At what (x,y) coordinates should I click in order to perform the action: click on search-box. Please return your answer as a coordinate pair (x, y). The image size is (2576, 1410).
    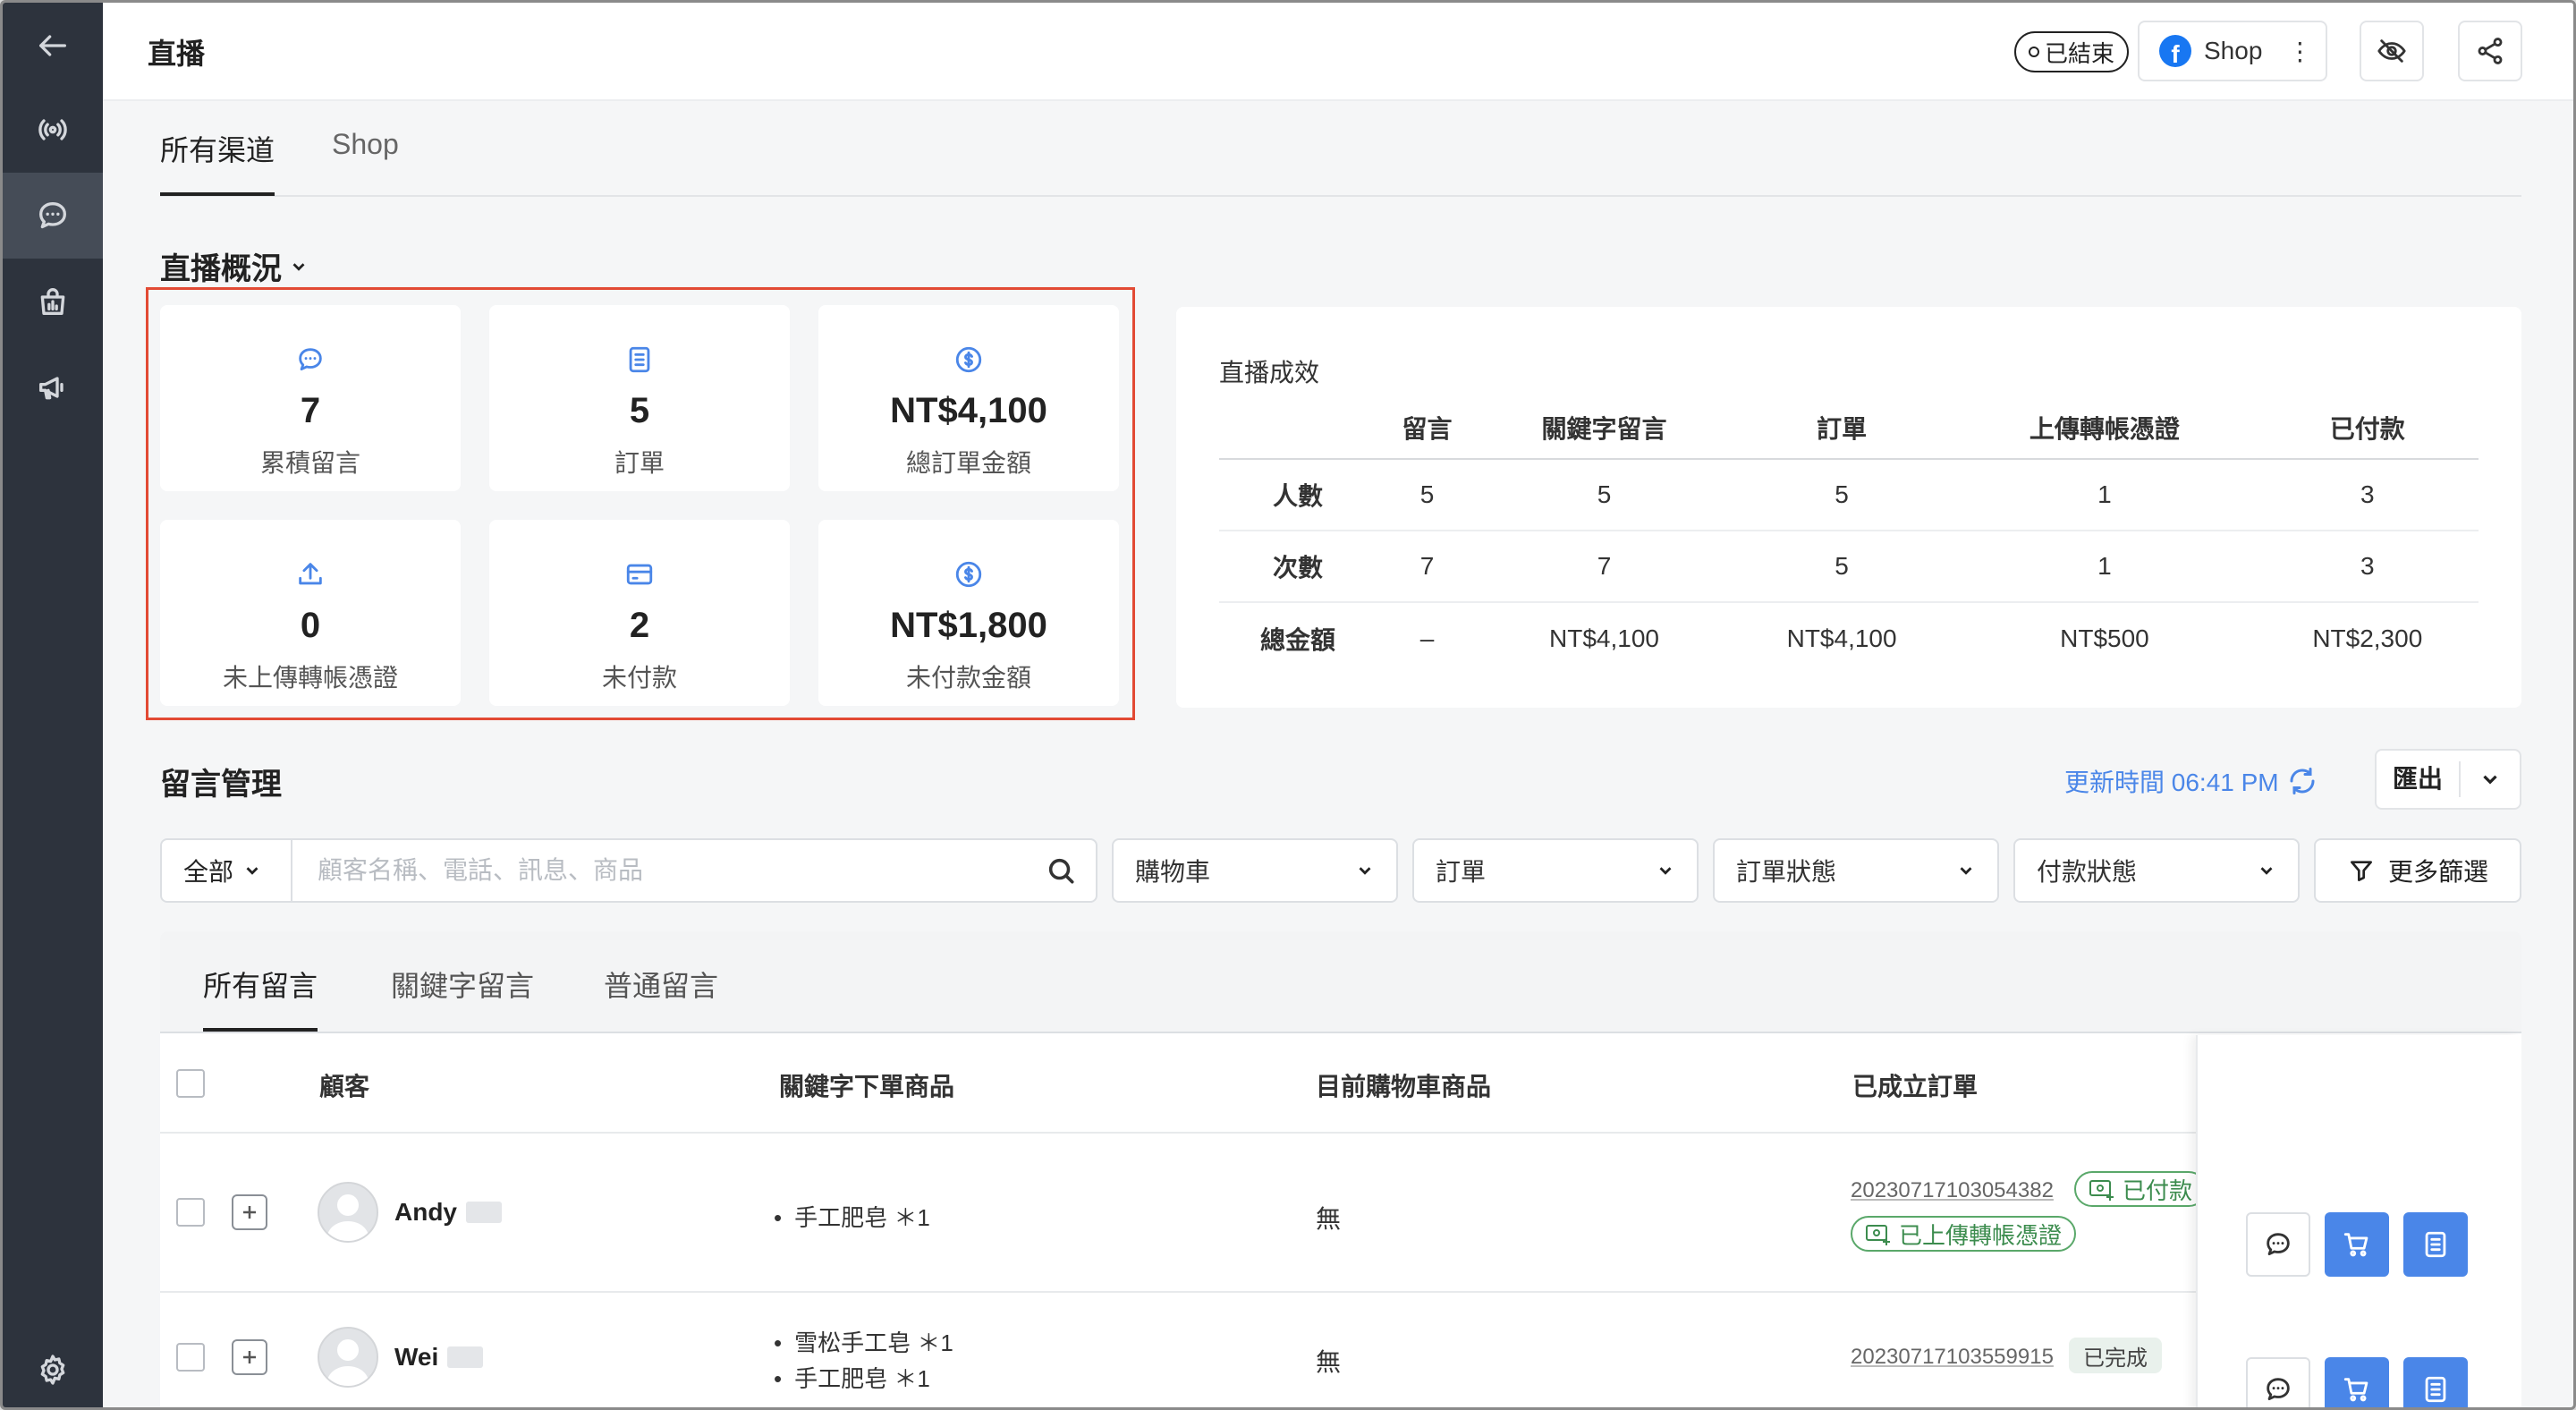
    Looking at the image, I should click on (694, 871).